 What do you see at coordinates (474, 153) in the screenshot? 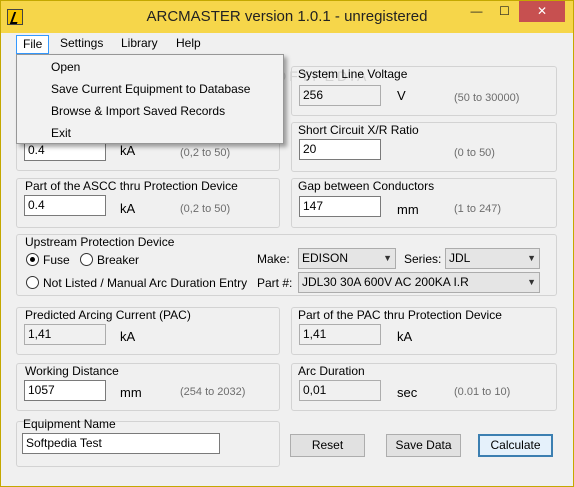
I see `xr-ratio-range: (0 to 50)` at bounding box center [474, 153].